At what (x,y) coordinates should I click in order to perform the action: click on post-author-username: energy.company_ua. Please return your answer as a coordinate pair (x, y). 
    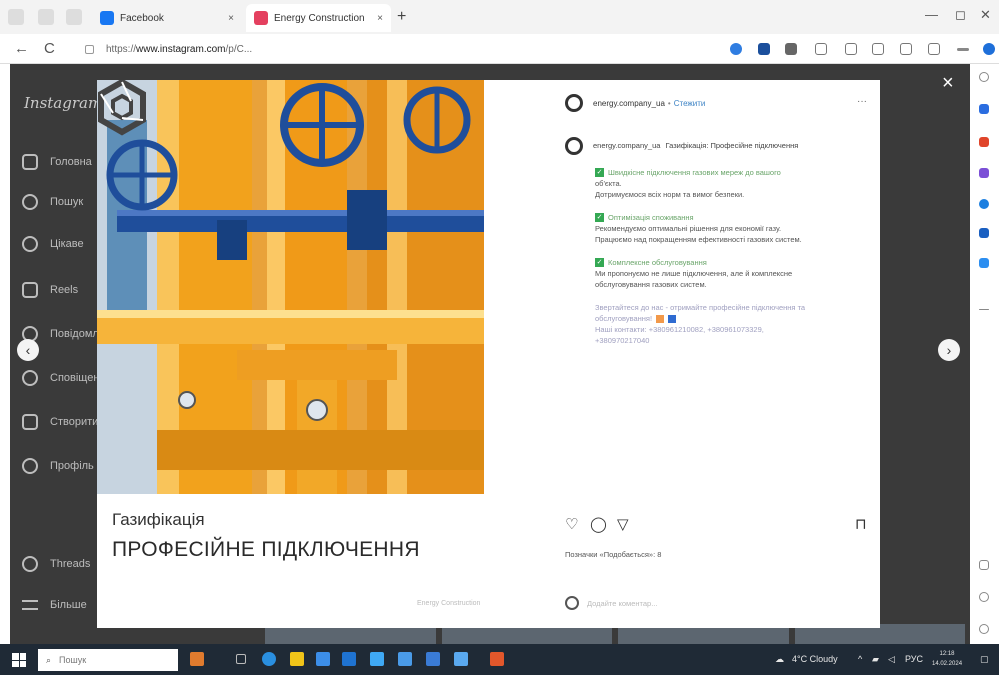
    Looking at the image, I should click on (629, 103).